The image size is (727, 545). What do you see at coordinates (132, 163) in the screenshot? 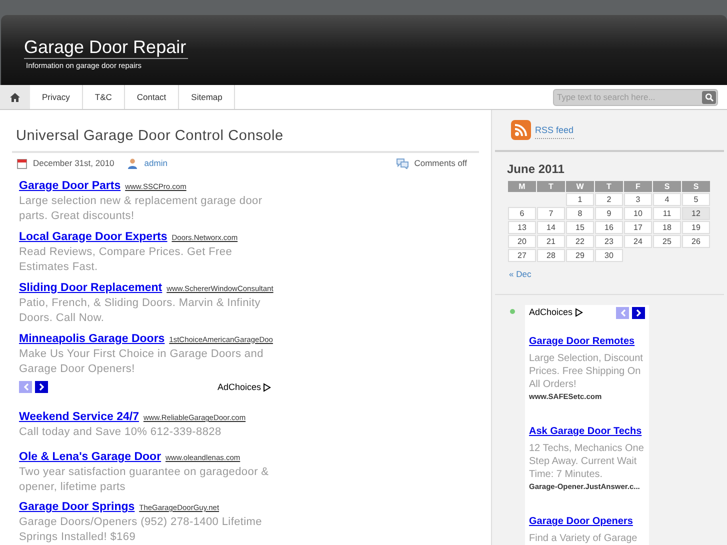
I see `user-icon` at bounding box center [132, 163].